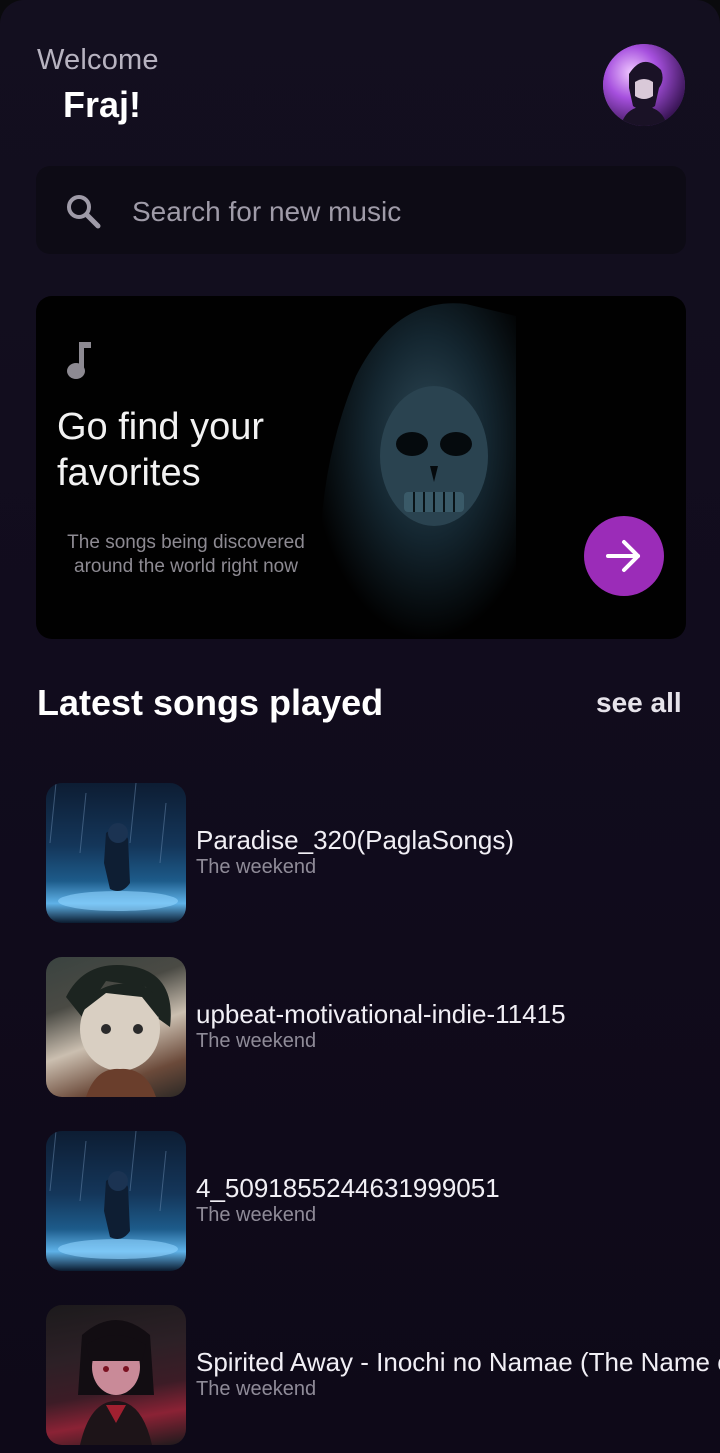 The width and height of the screenshot is (720, 1453). Describe the element at coordinates (210, 702) in the screenshot. I see `latest-songs-title: Latest songs played` at that location.